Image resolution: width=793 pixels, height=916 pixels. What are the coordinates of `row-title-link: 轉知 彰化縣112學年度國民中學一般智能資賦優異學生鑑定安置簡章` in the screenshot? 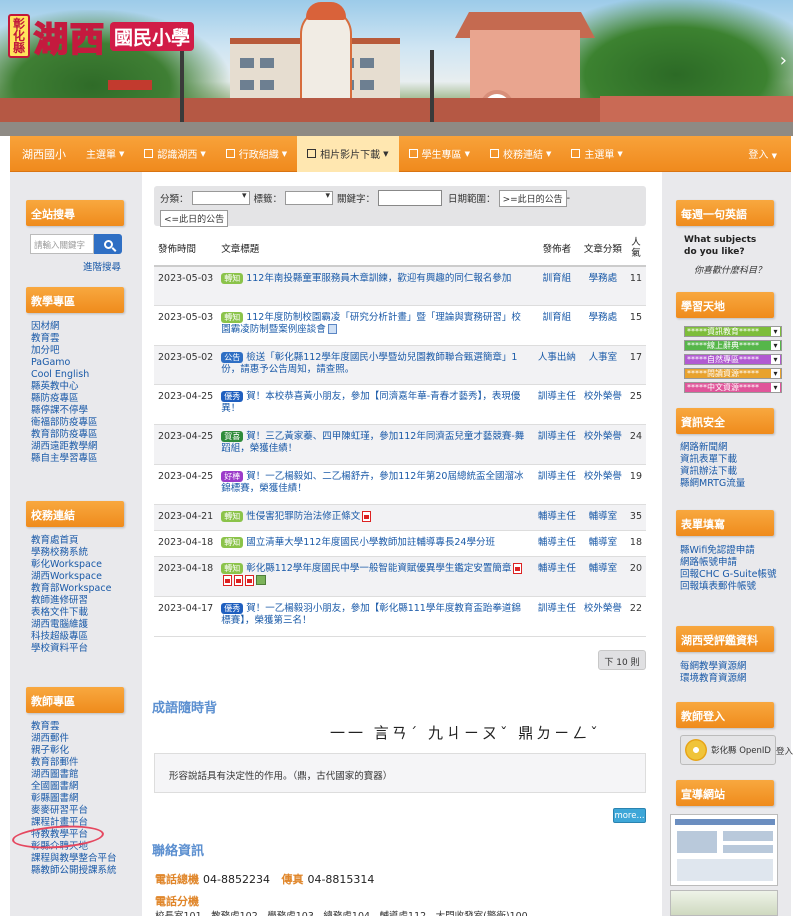 It's located at (375, 576).